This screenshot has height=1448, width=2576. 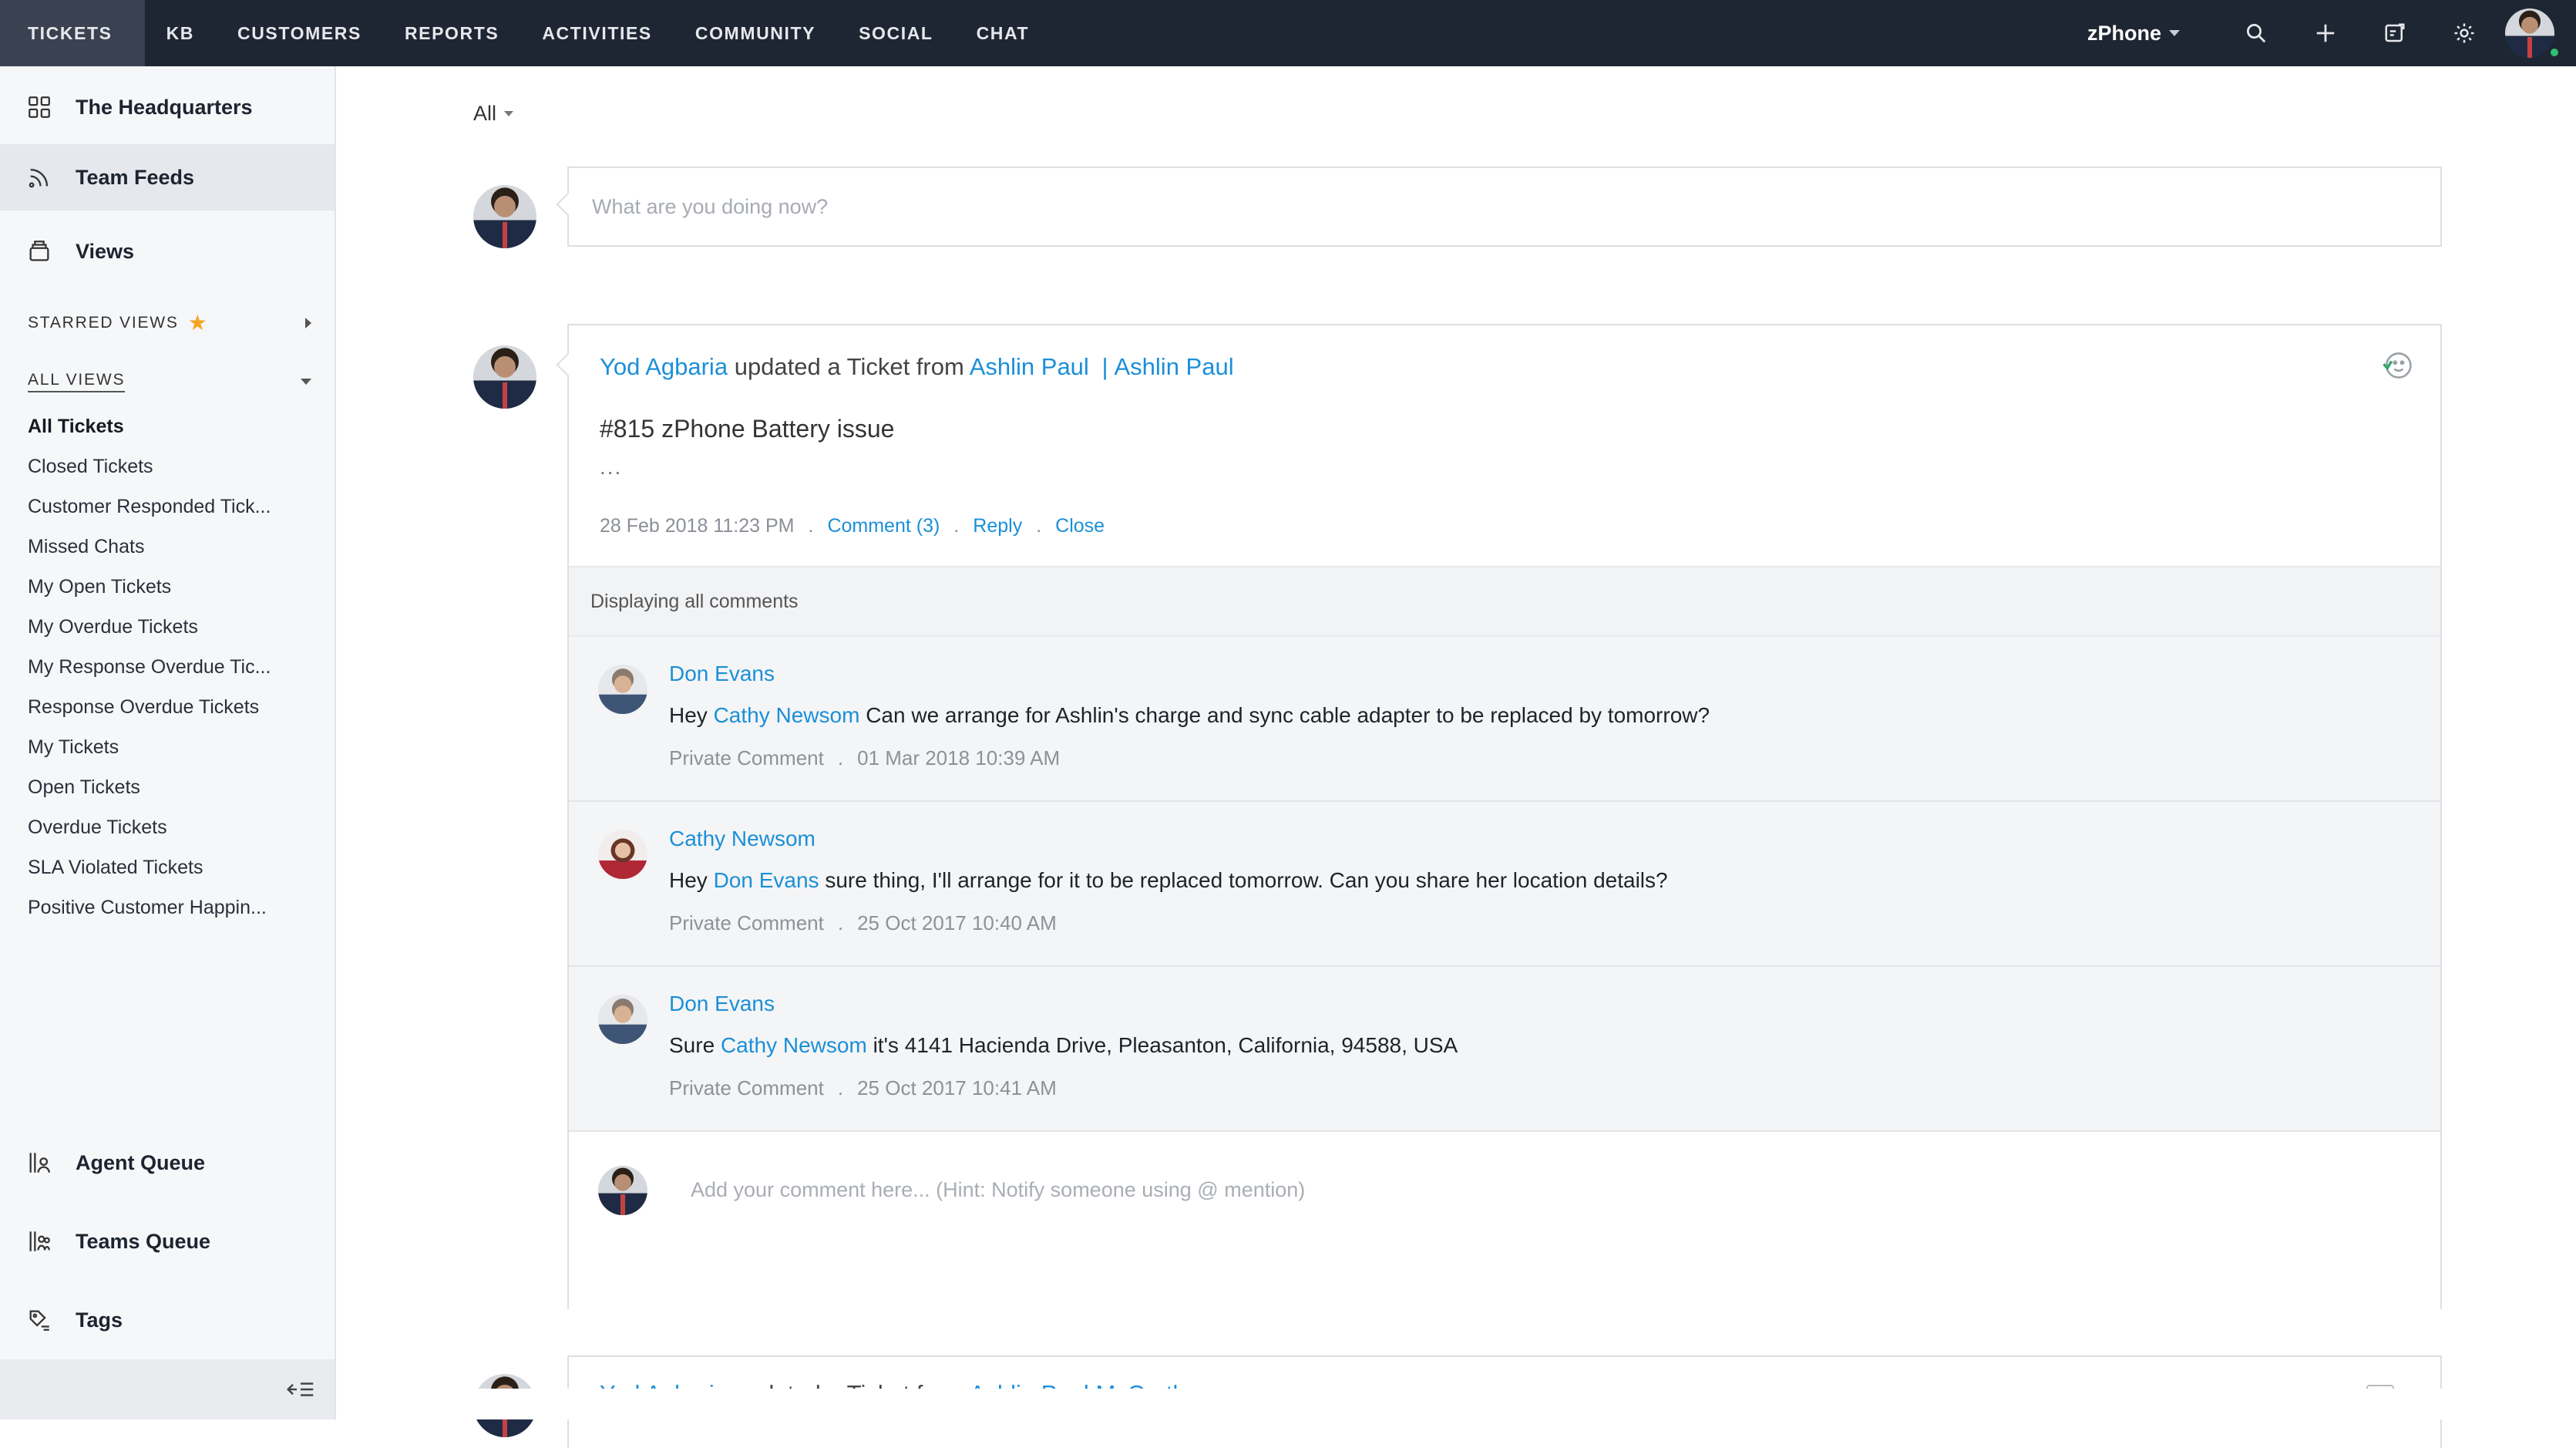 I want to click on section-label: STARRED VIEWS, so click(x=103, y=323).